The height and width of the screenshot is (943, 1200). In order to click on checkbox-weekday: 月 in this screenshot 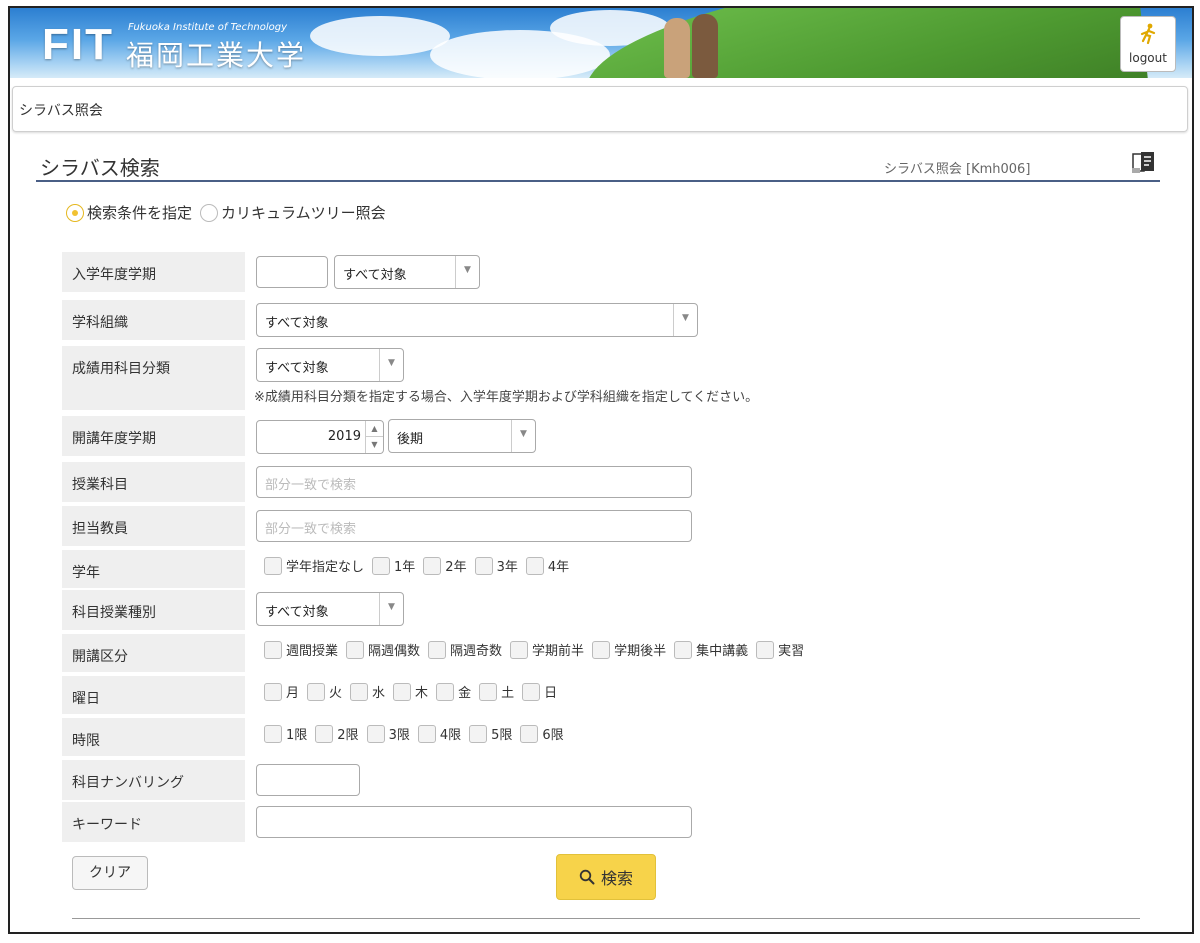, I will do `click(281, 691)`.